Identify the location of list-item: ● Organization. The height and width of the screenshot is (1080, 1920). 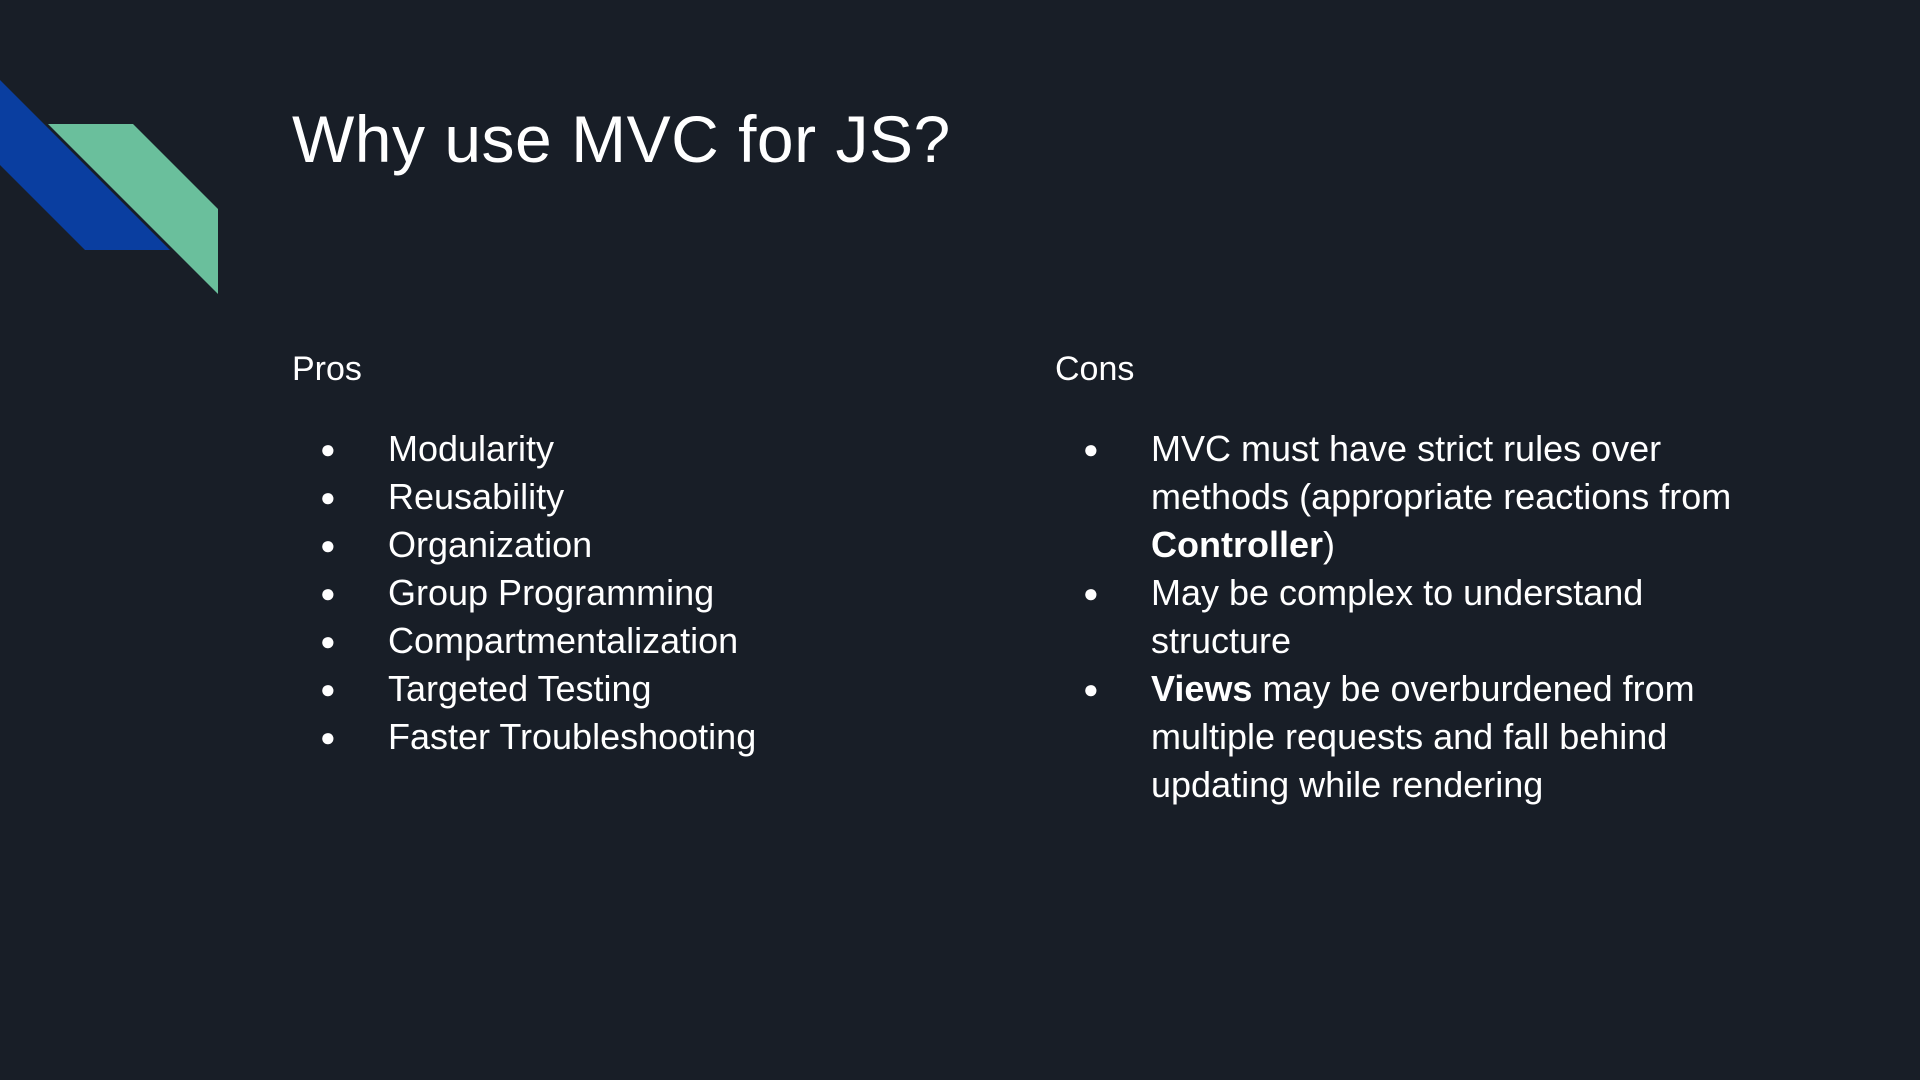
(632, 545).